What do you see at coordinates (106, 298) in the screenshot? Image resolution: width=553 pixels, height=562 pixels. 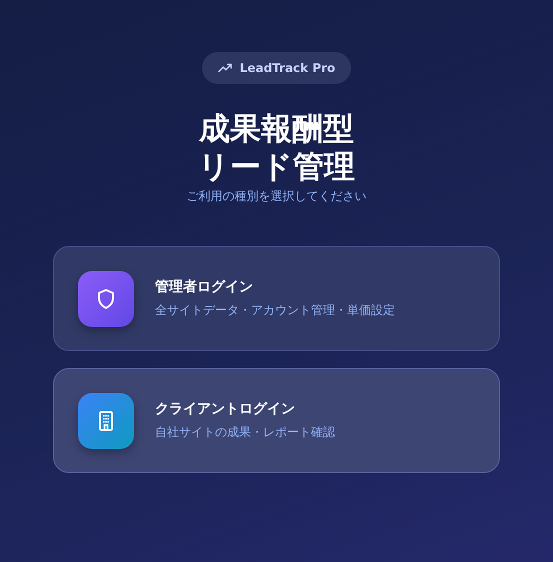 I see `shield-icon` at bounding box center [106, 298].